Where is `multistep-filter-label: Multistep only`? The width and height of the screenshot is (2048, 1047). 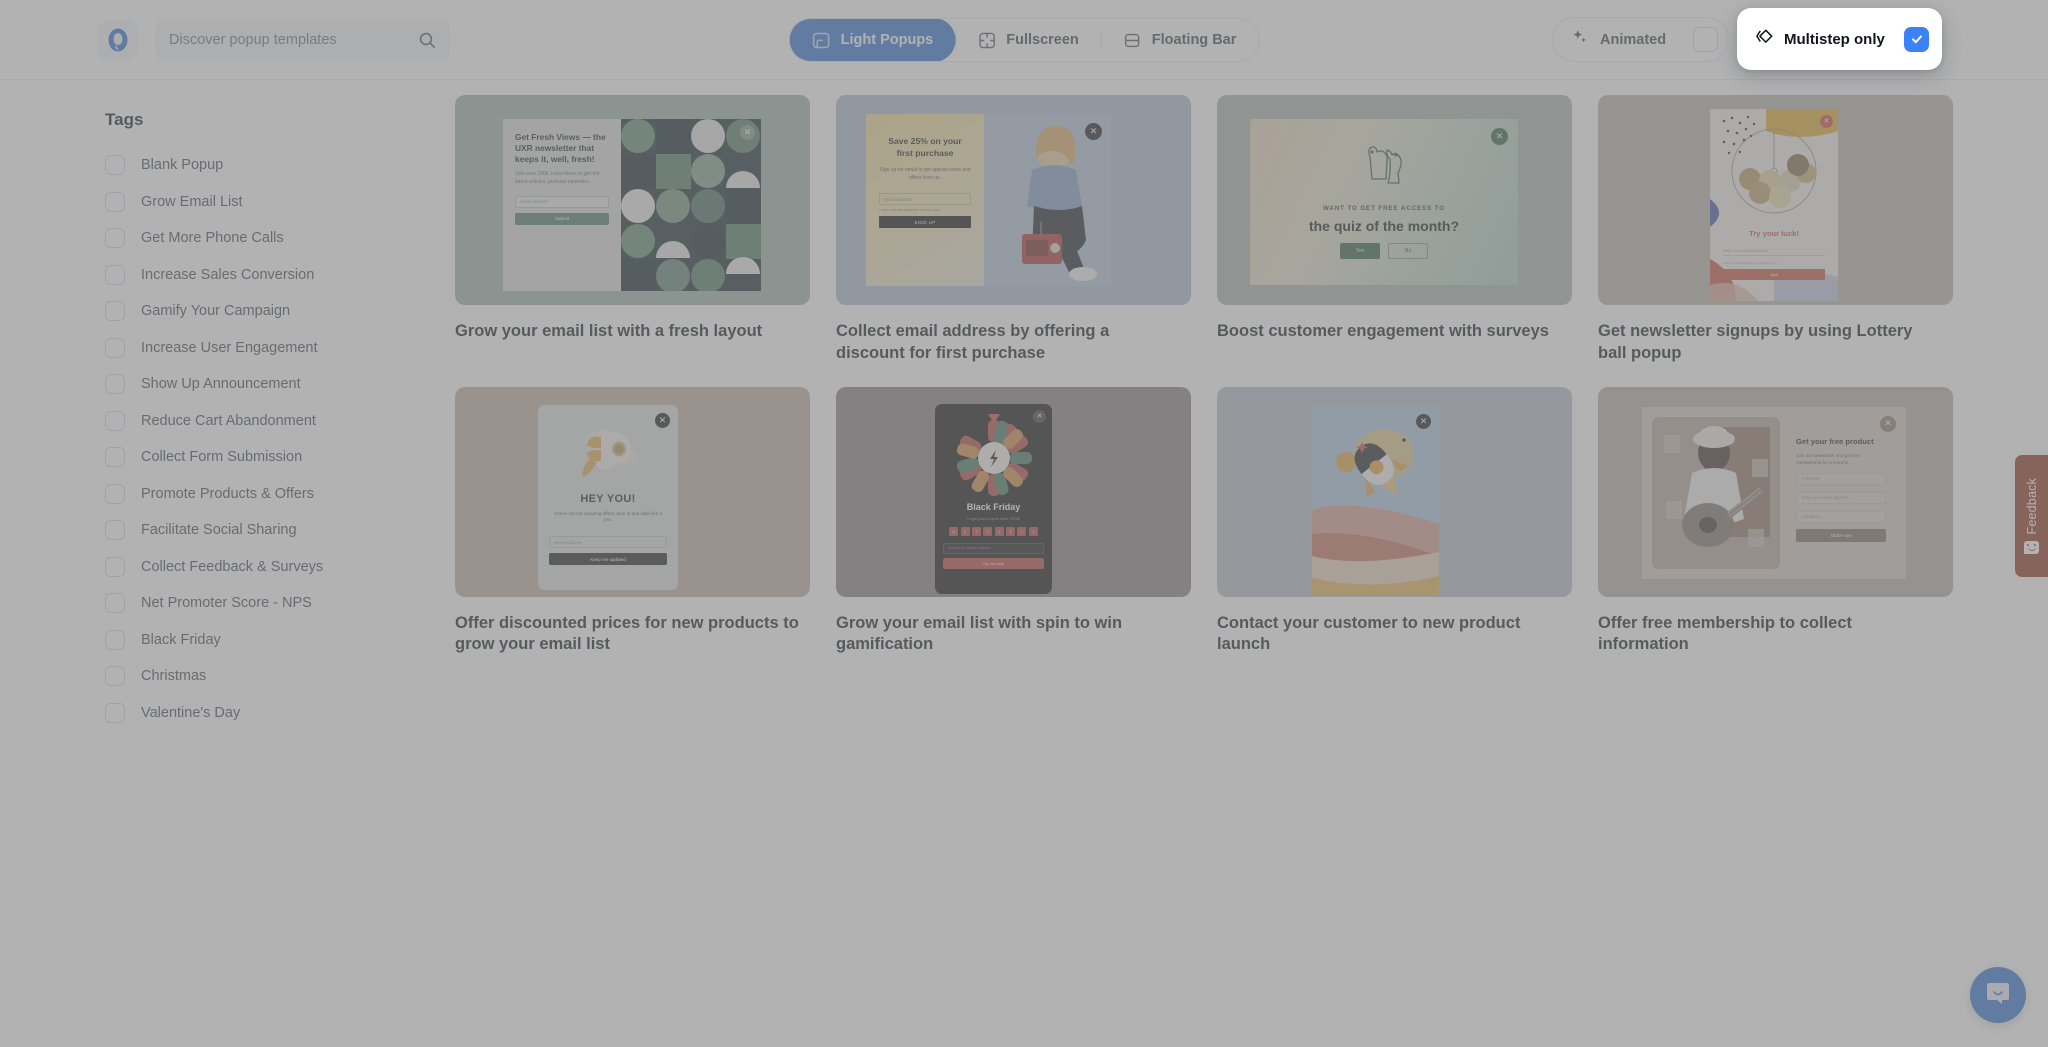 multistep-filter-label: Multistep only is located at coordinates (1834, 39).